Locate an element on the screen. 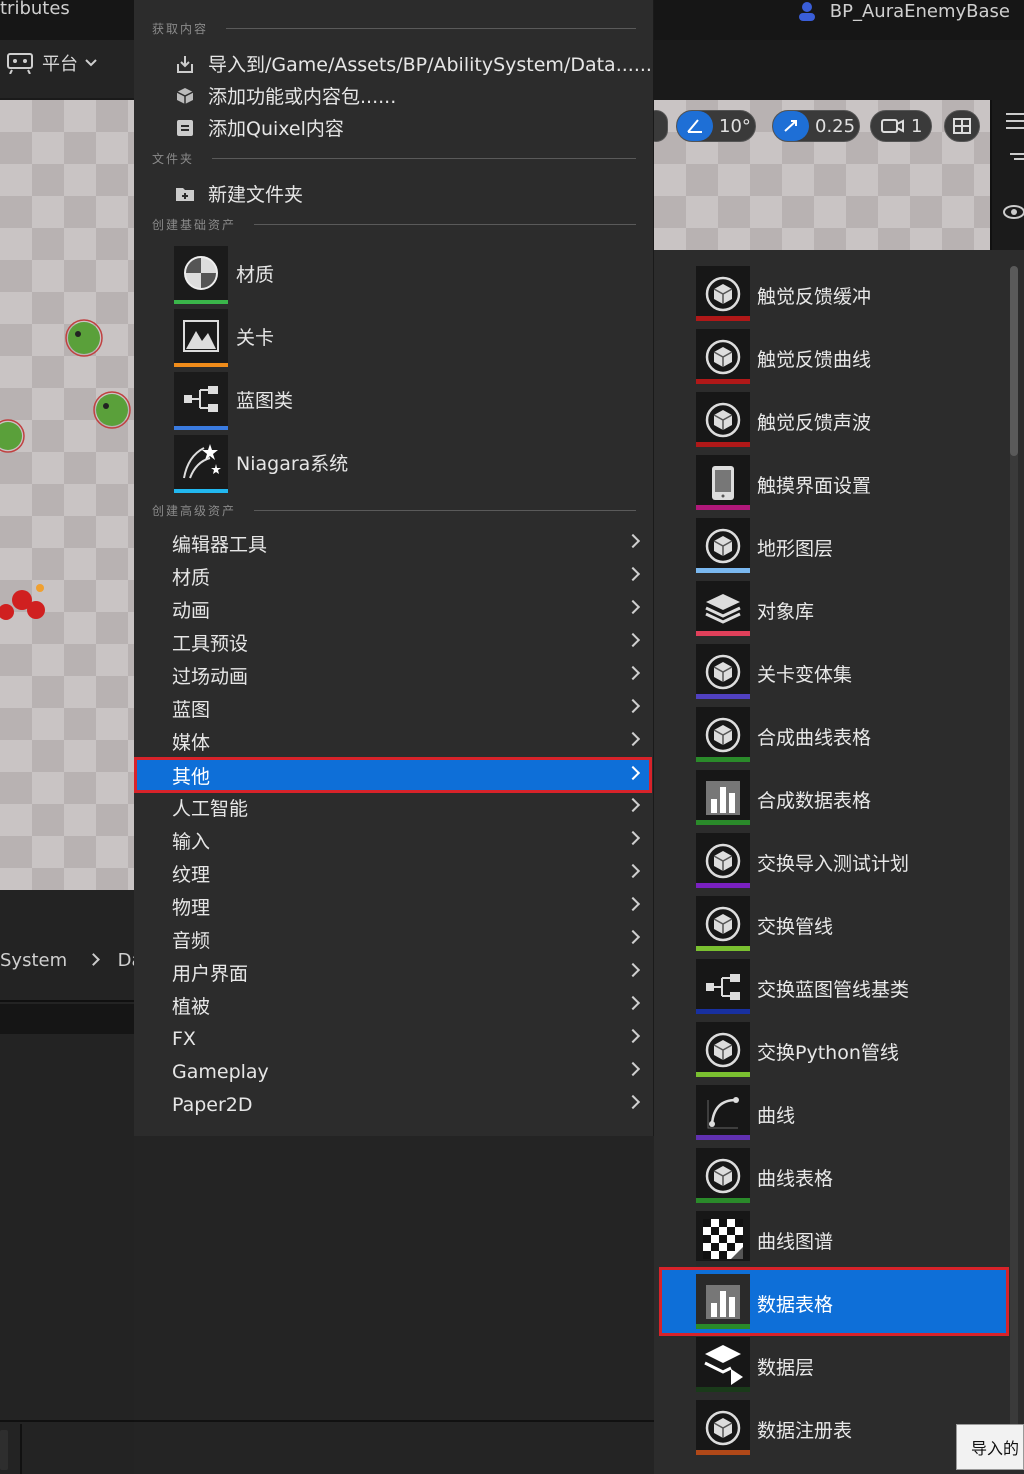 The image size is (1024, 1474). adv-category-miscellaneous: 其他 is located at coordinates (393, 775).